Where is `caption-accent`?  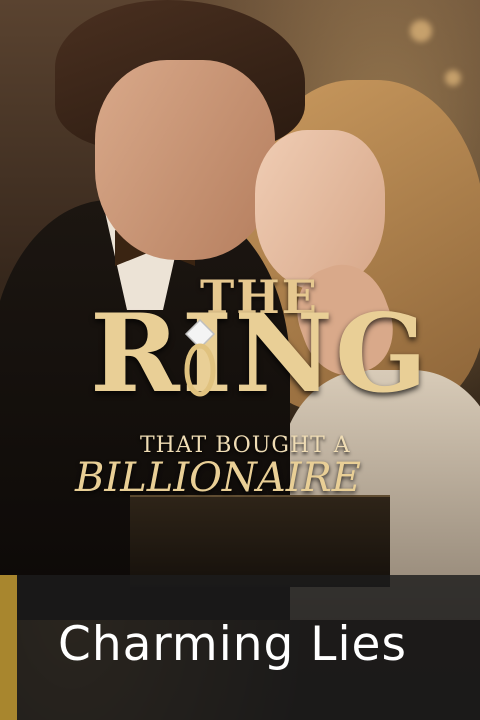 caption-accent is located at coordinates (8, 647).